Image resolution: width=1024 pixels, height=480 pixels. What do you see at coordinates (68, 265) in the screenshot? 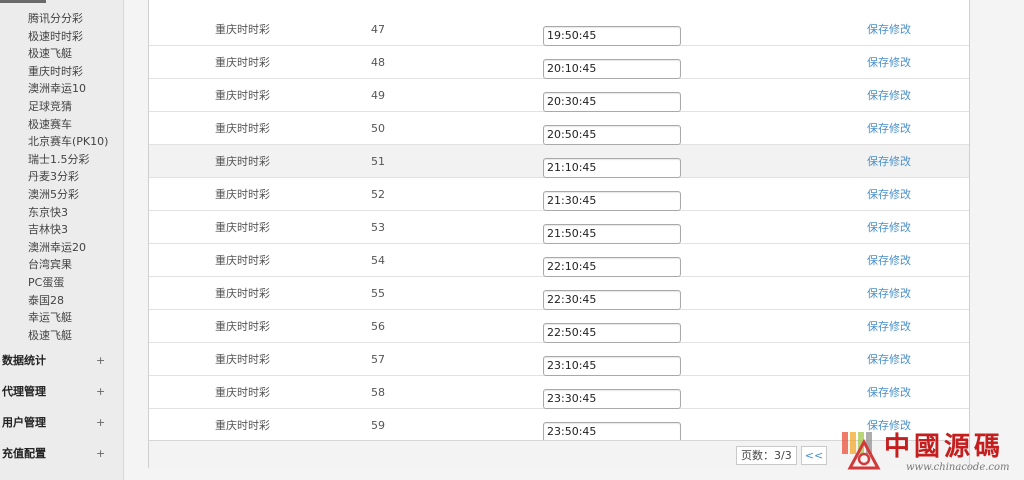
I see `sidebar-lottery-item: 台湾宾果` at bounding box center [68, 265].